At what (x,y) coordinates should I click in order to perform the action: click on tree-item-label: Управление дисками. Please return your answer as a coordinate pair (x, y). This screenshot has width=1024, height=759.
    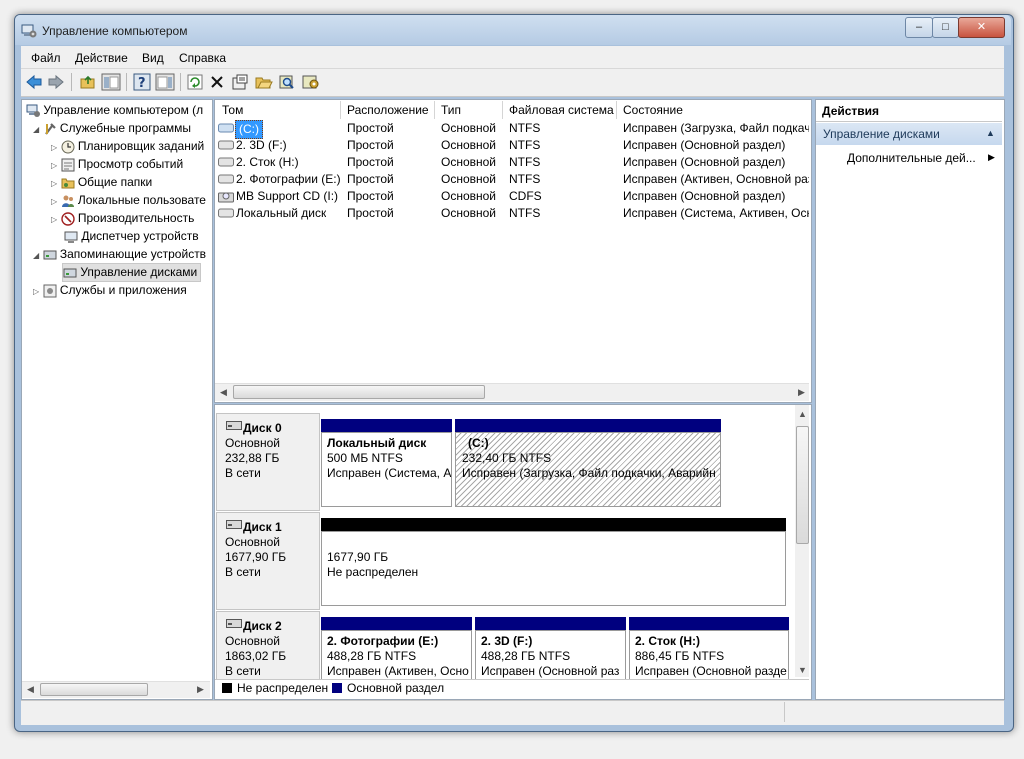
    Looking at the image, I should click on (139, 272).